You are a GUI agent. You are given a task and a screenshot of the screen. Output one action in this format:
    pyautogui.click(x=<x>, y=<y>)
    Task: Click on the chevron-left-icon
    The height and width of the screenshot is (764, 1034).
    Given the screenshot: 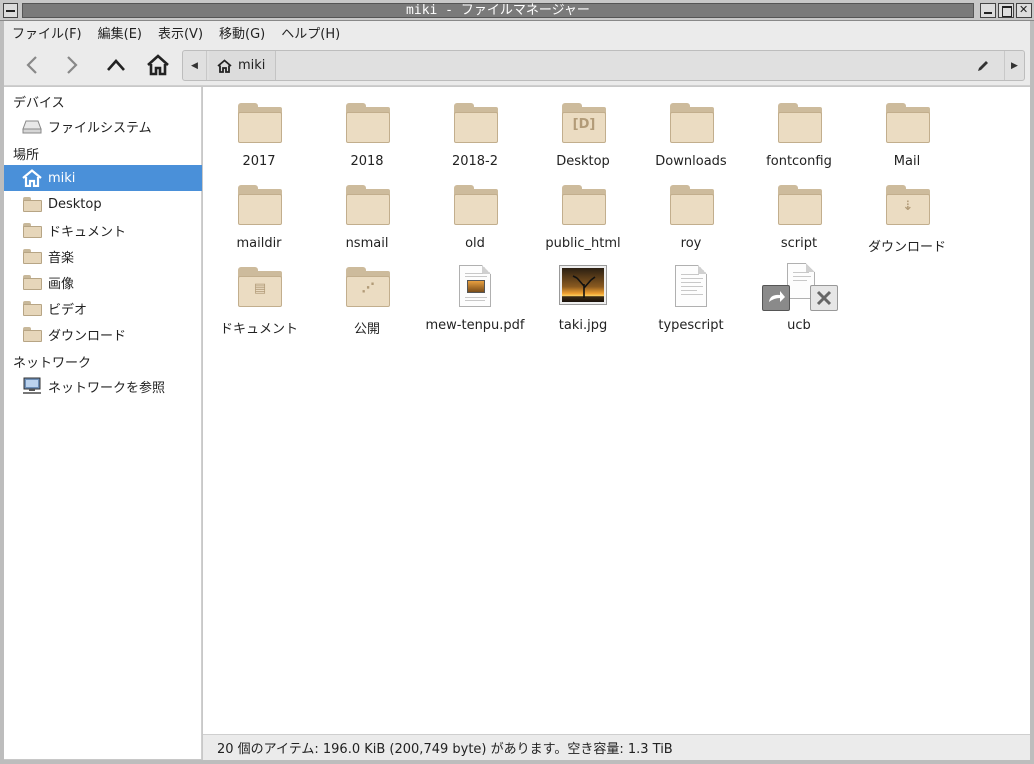 What is the action you would take?
    pyautogui.click(x=31, y=65)
    